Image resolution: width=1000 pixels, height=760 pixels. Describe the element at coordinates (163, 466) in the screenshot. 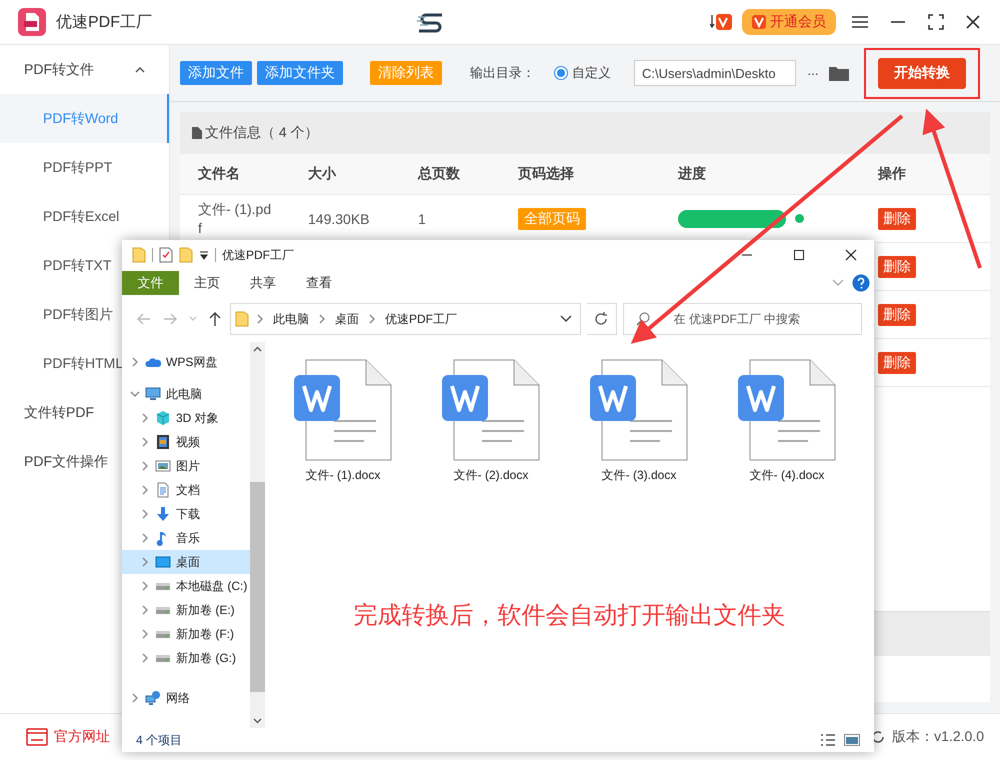

I see `picture-icon` at that location.